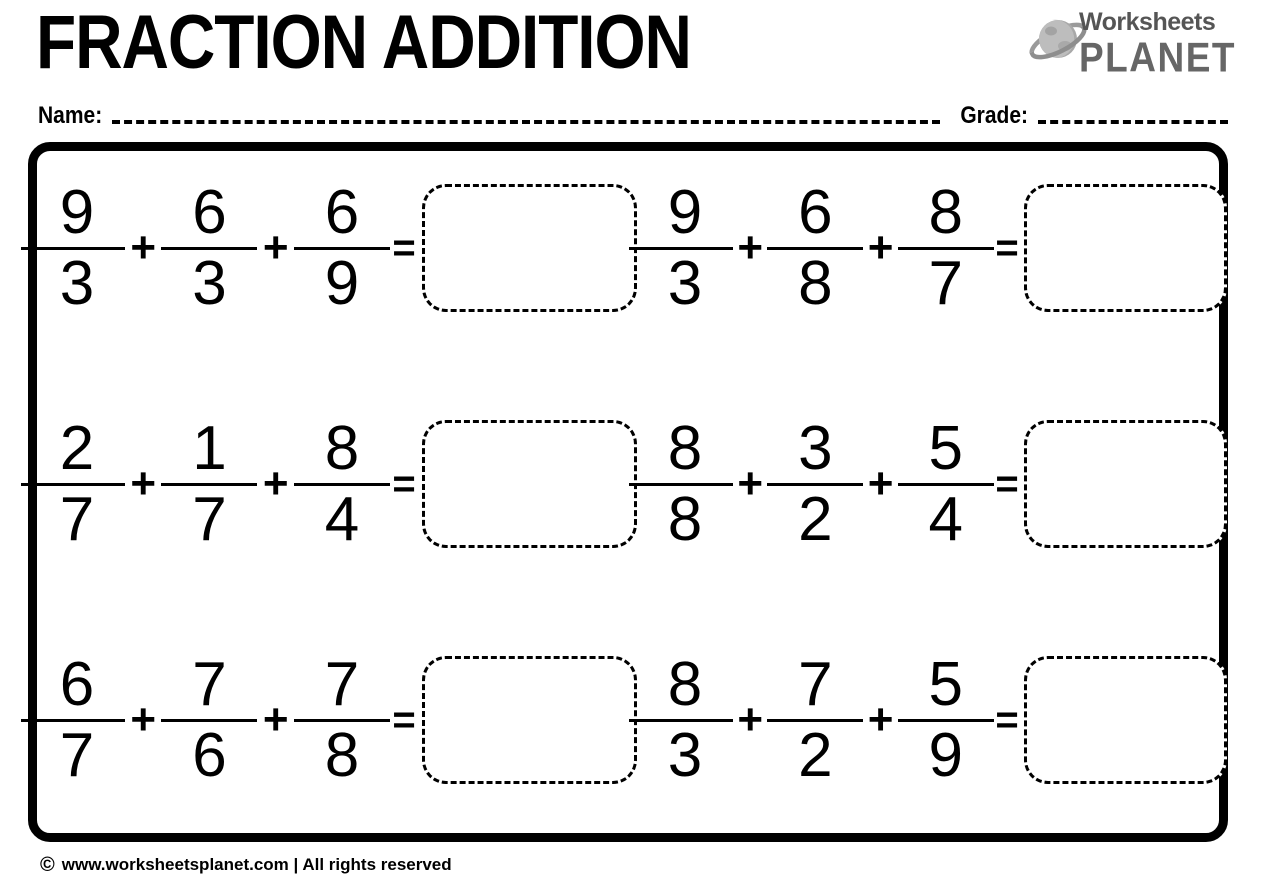 The width and height of the screenshot is (1263, 893). I want to click on fraction-term: 8 7, so click(945, 247).